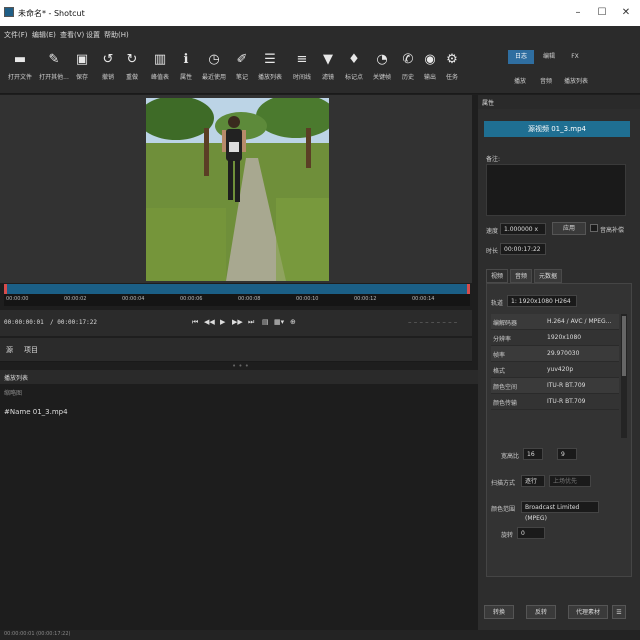 The height and width of the screenshot is (640, 640). I want to click on notes-icon: ✐, so click(242, 59).